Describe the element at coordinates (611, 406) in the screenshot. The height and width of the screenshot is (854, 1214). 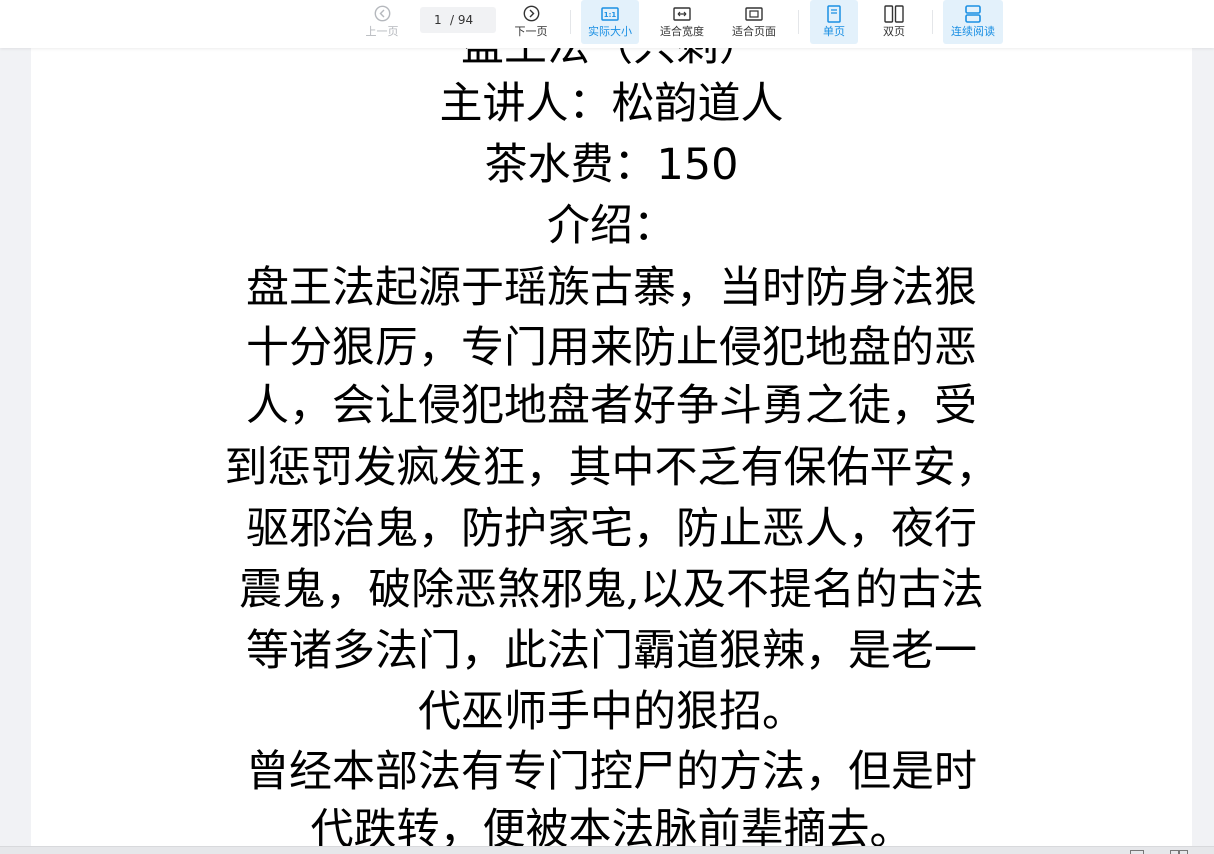
I see `doc-paragraph-line: 人，会让侵犯地盘者好争斗勇之徒，受` at that location.